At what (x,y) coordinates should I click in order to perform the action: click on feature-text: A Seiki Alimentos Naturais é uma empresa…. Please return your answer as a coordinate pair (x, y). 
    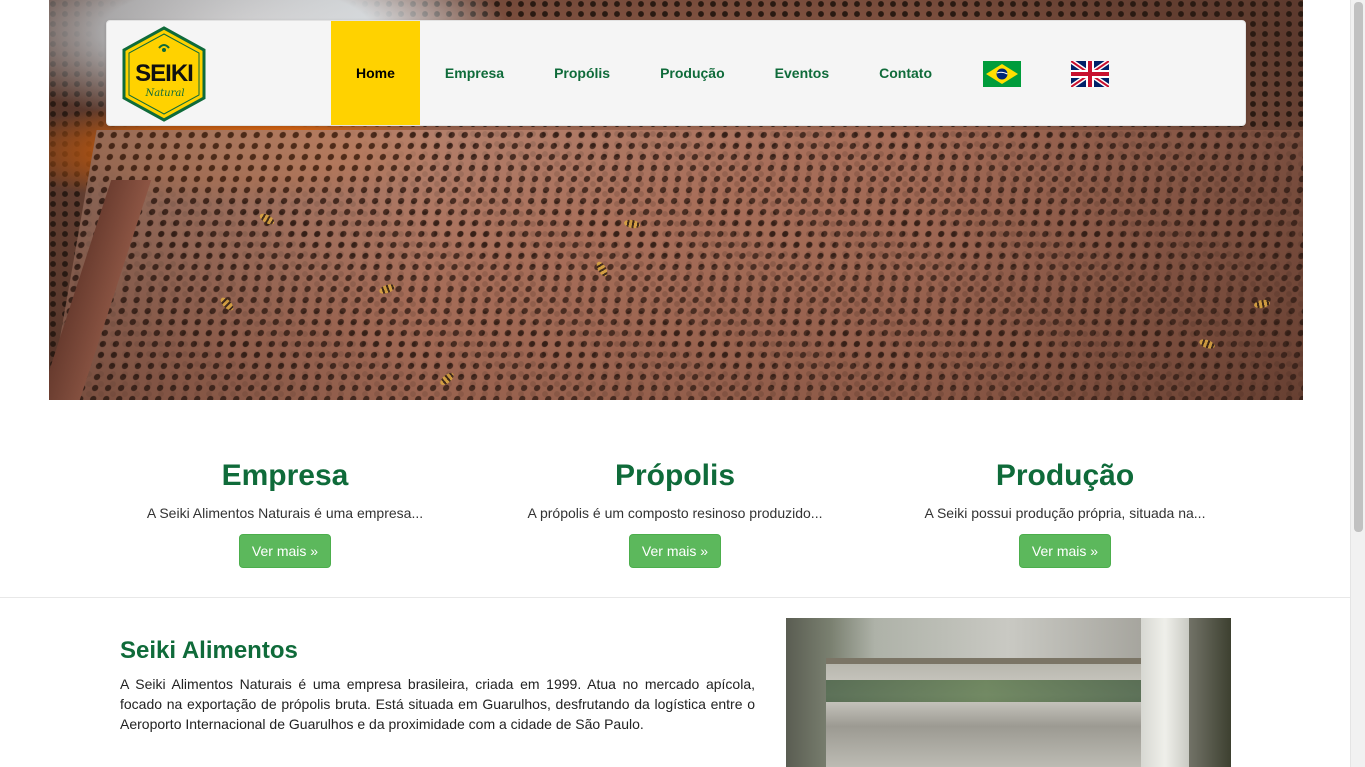
    Looking at the image, I should click on (285, 513).